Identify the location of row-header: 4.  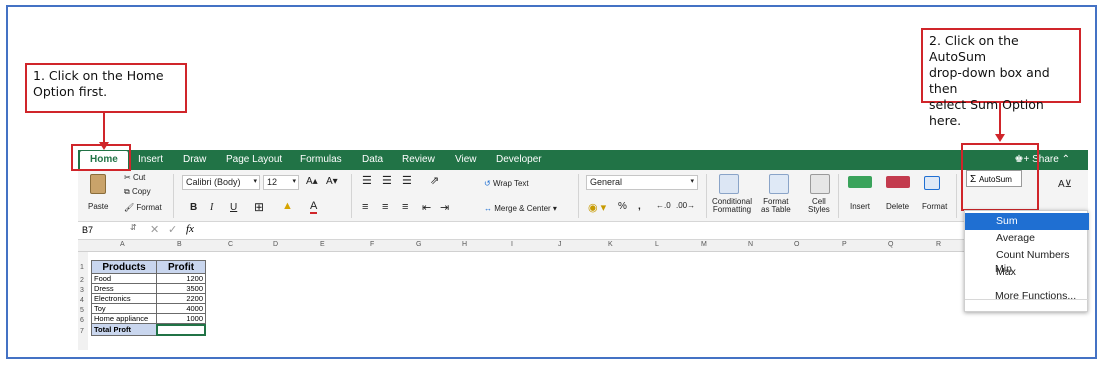
(82, 300).